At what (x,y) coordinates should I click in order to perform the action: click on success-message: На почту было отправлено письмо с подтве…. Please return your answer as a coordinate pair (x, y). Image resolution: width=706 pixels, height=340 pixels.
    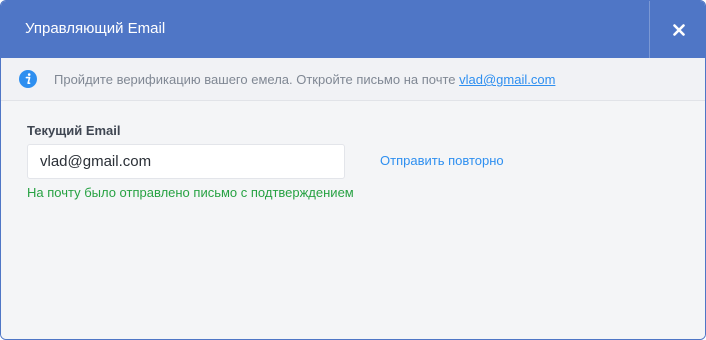
    Looking at the image, I should click on (190, 192).